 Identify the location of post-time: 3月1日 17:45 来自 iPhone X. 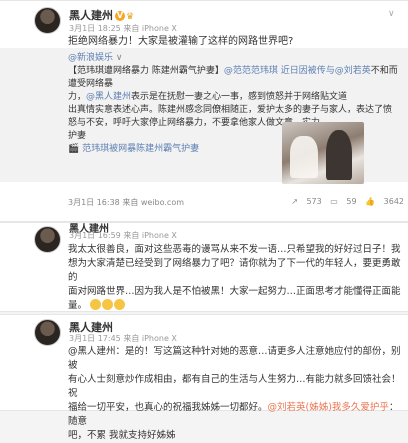
(123, 338).